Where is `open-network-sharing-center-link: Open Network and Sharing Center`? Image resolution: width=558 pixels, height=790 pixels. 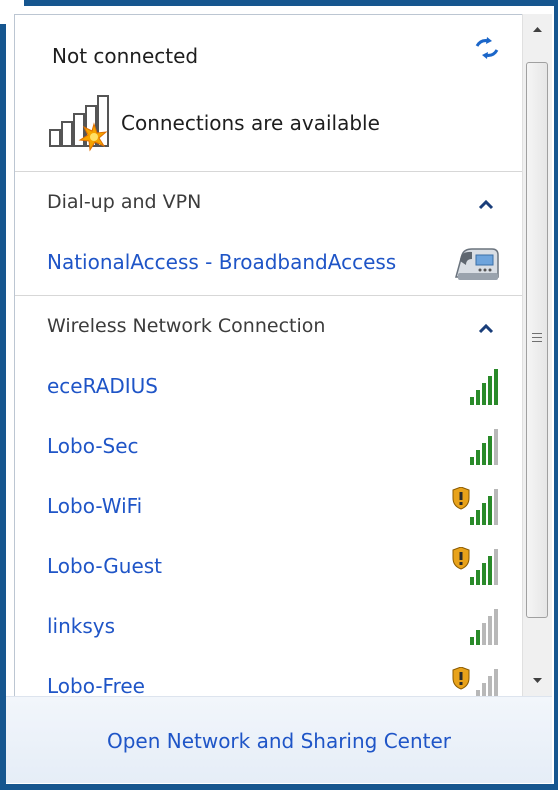
open-network-sharing-center-link: Open Network and Sharing Center is located at coordinates (279, 741).